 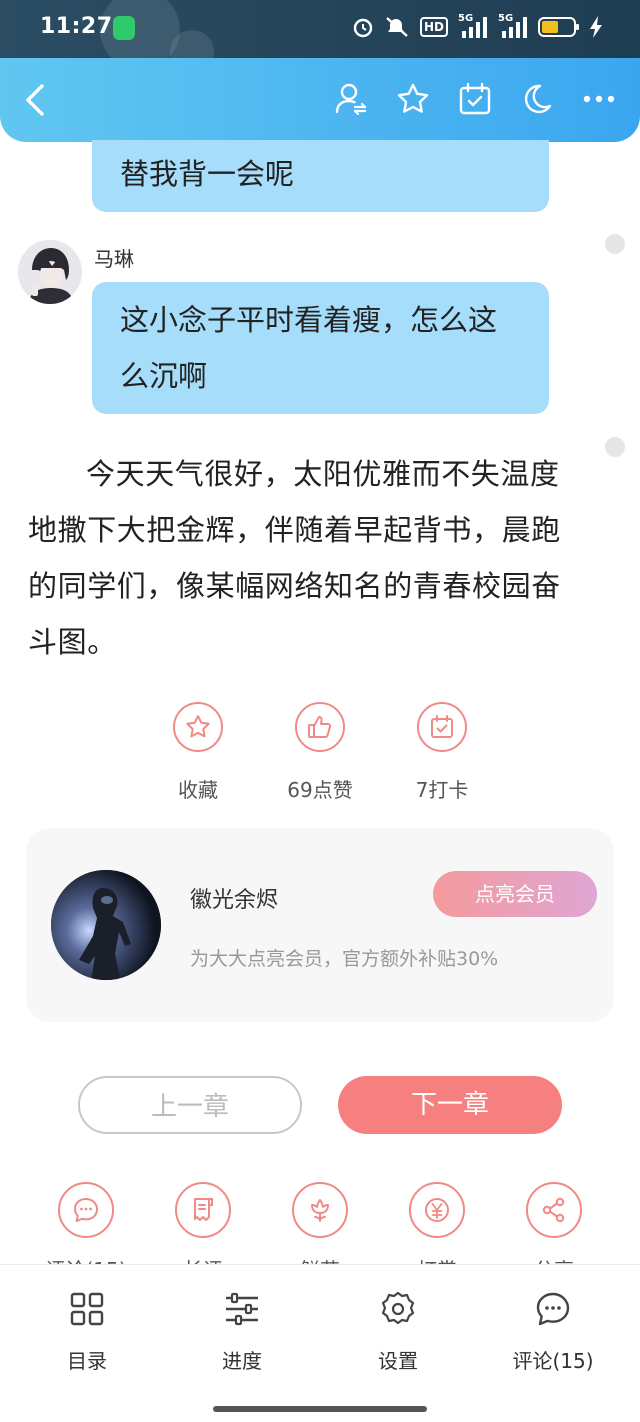 I want to click on night-mode-icon, so click(x=537, y=99).